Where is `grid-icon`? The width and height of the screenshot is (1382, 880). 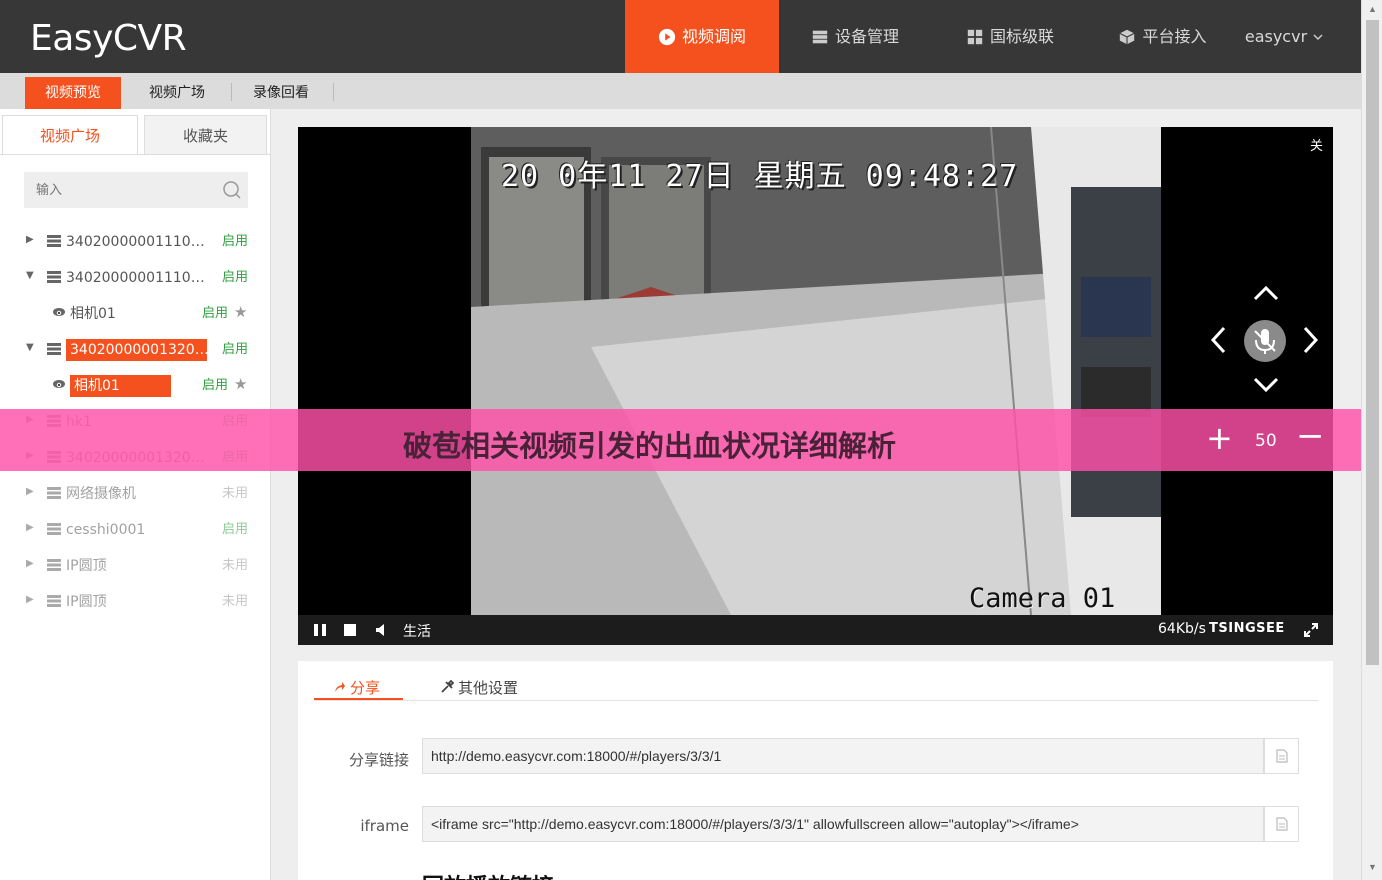
grid-icon is located at coordinates (975, 36).